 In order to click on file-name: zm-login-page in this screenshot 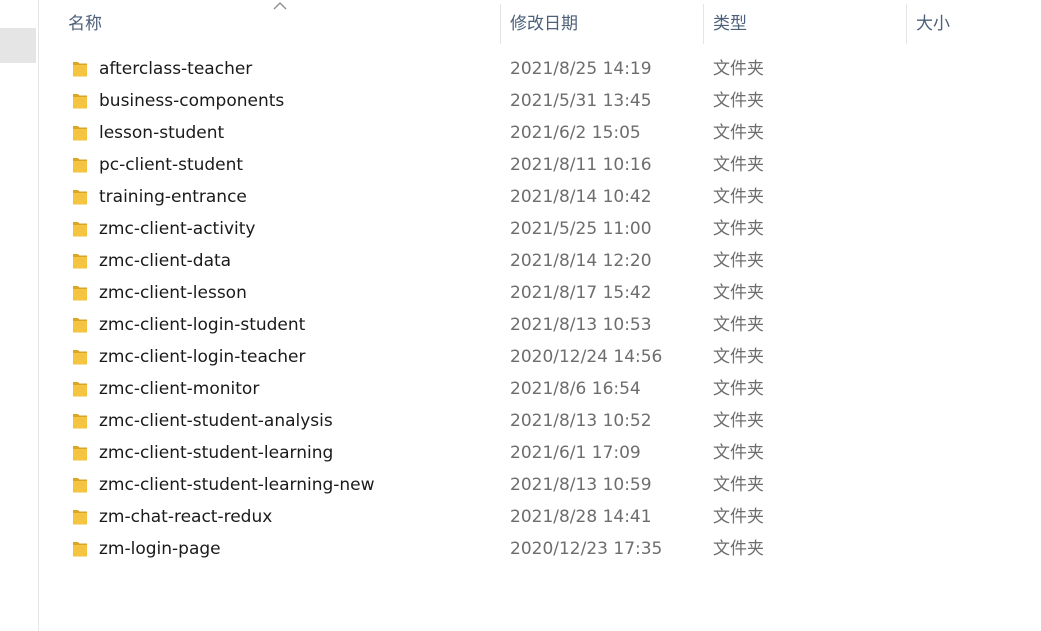, I will do `click(160, 549)`.